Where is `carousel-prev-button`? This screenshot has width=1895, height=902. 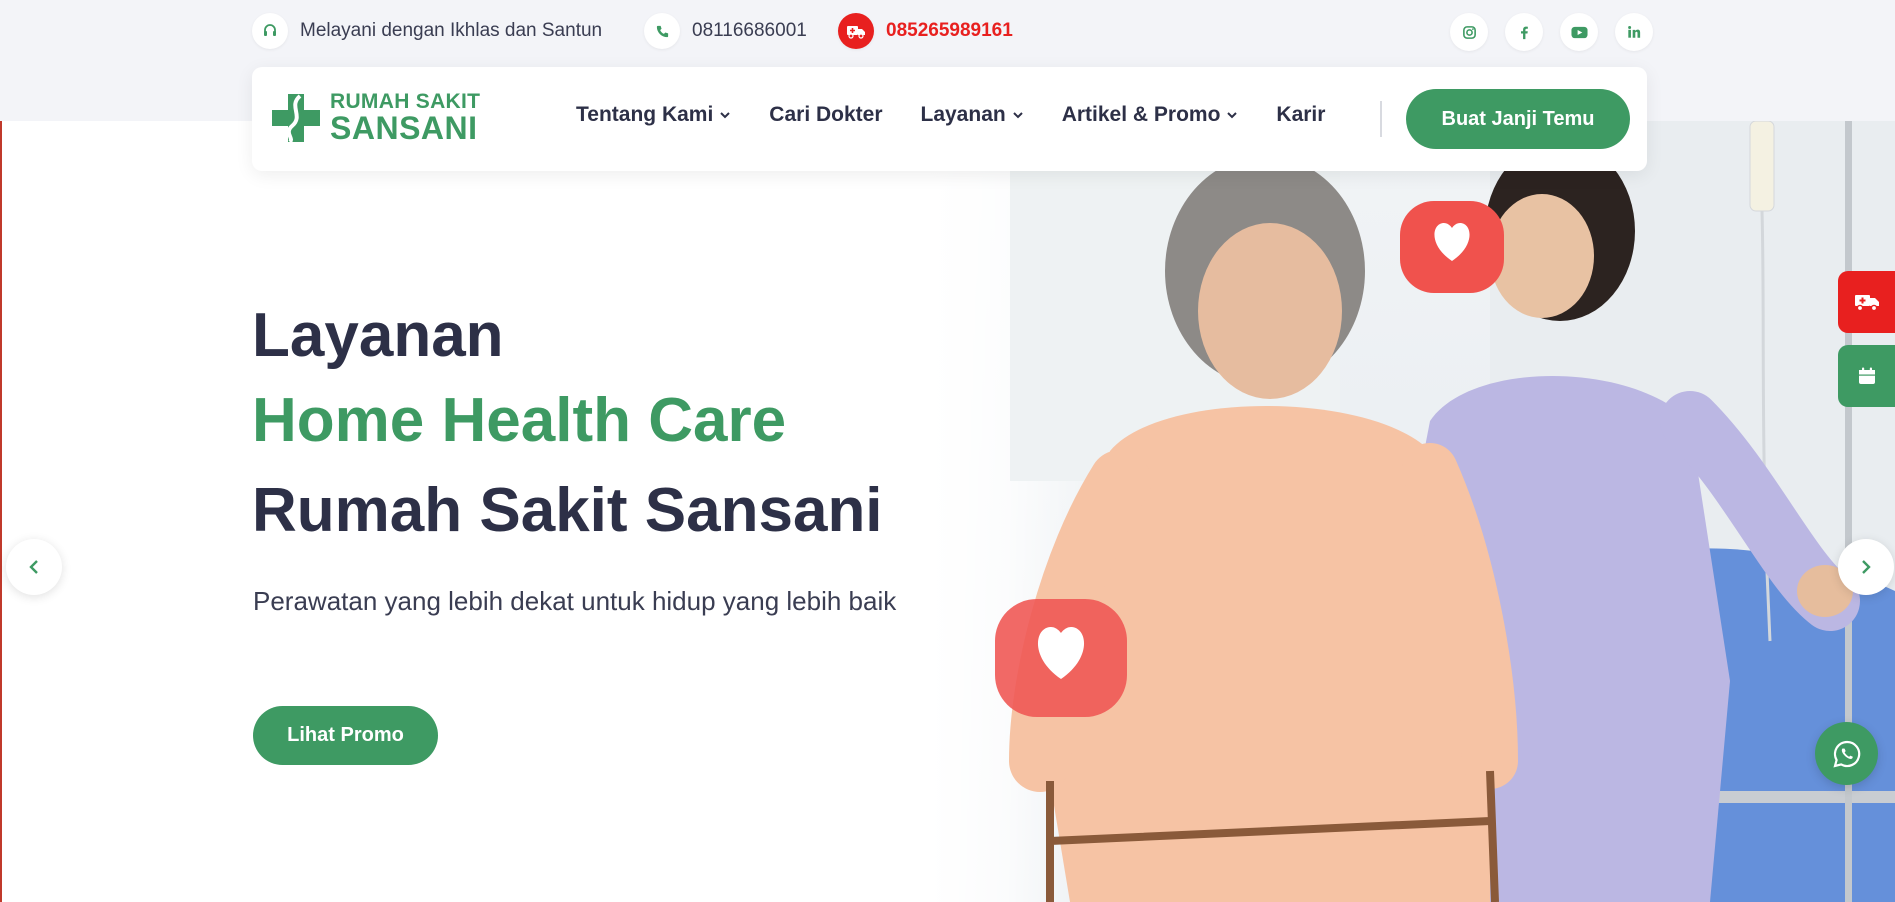
carousel-prev-button is located at coordinates (34, 567).